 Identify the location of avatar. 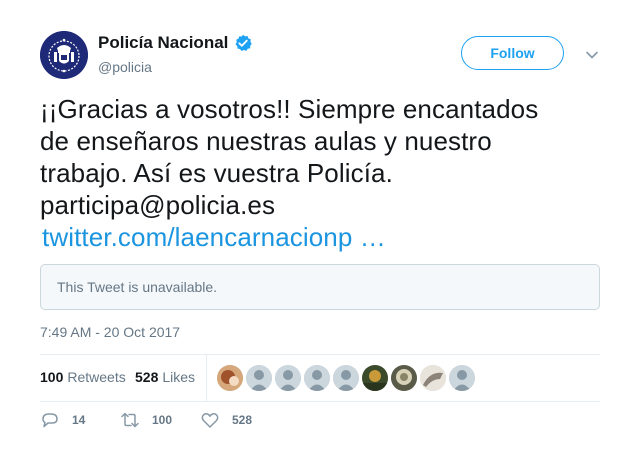
(64, 55).